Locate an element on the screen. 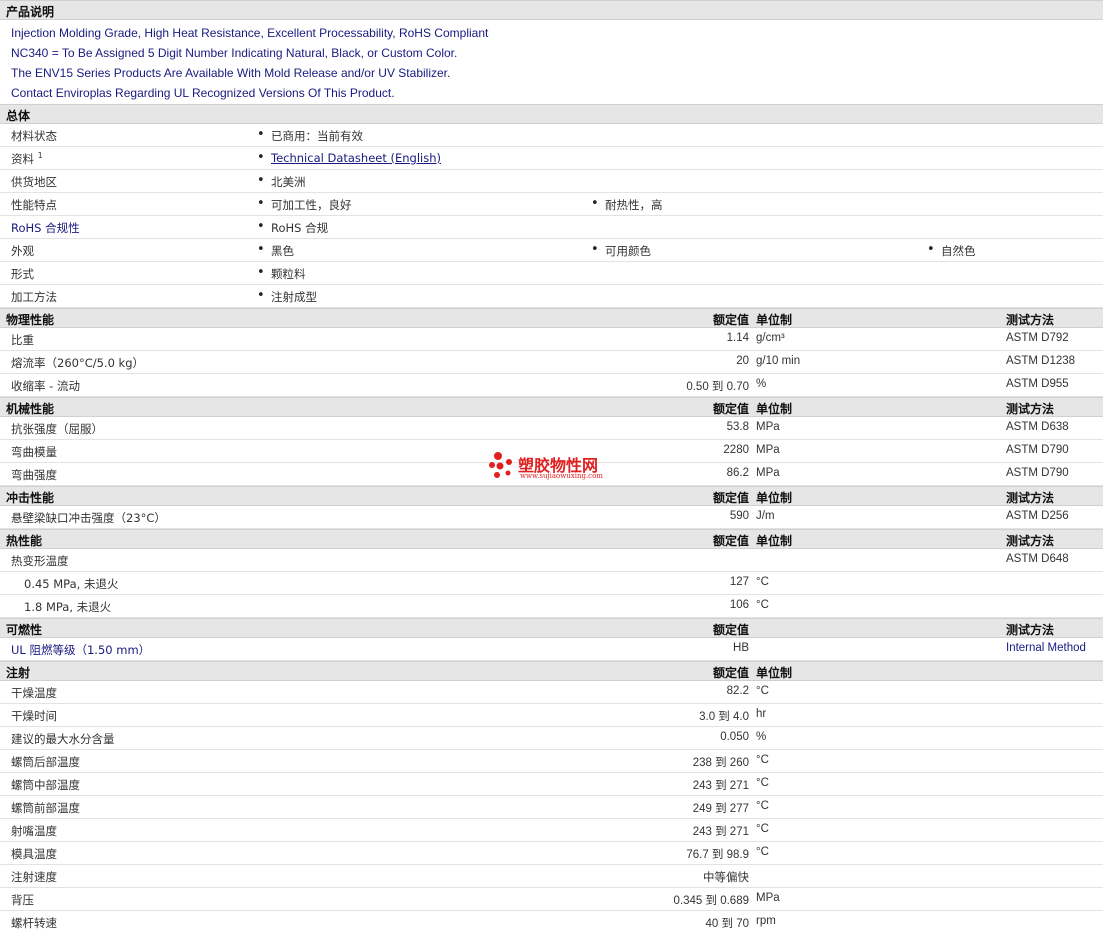  row-label: 材料状态 is located at coordinates (34, 136).